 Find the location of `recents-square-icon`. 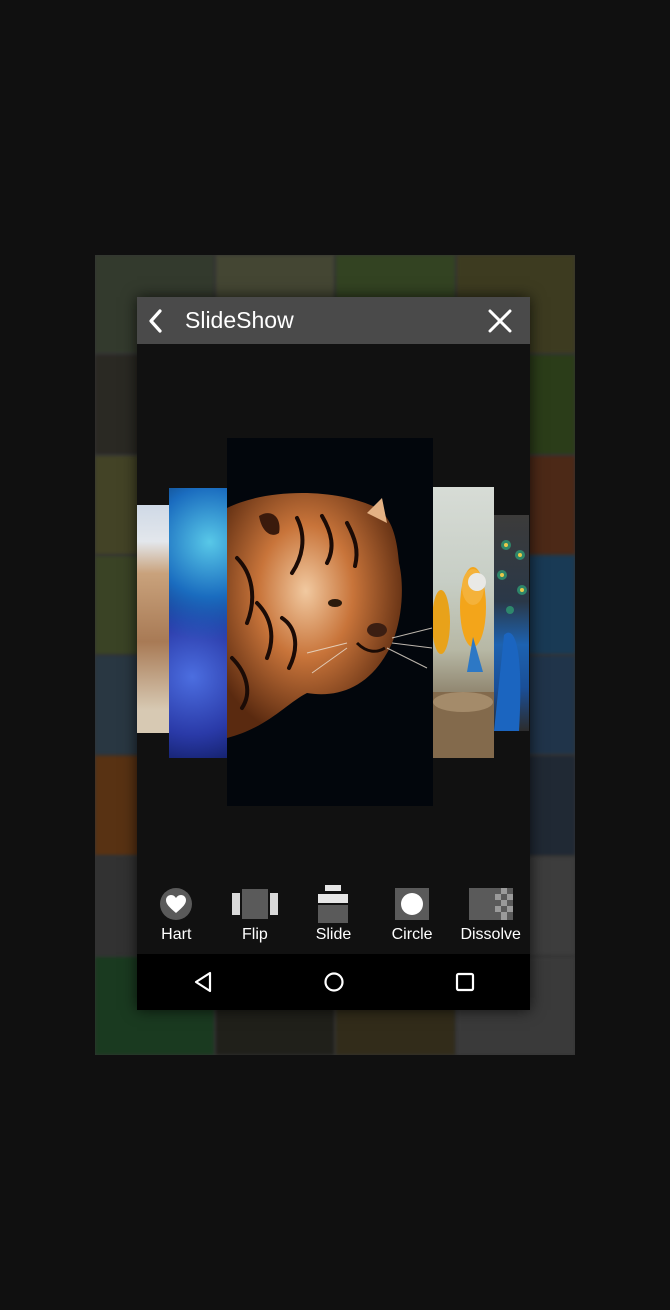

recents-square-icon is located at coordinates (464, 982).